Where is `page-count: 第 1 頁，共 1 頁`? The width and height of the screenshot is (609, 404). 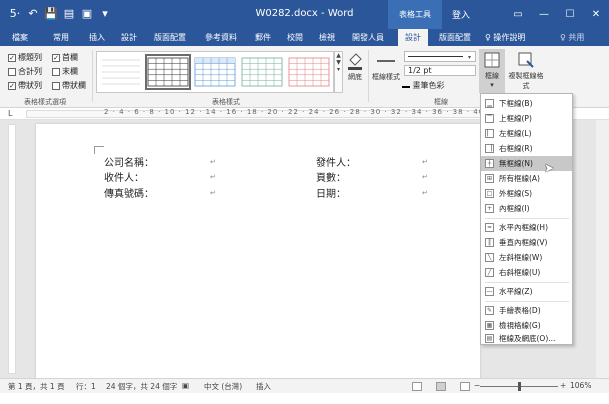 page-count: 第 1 頁，共 1 頁 is located at coordinates (36, 386).